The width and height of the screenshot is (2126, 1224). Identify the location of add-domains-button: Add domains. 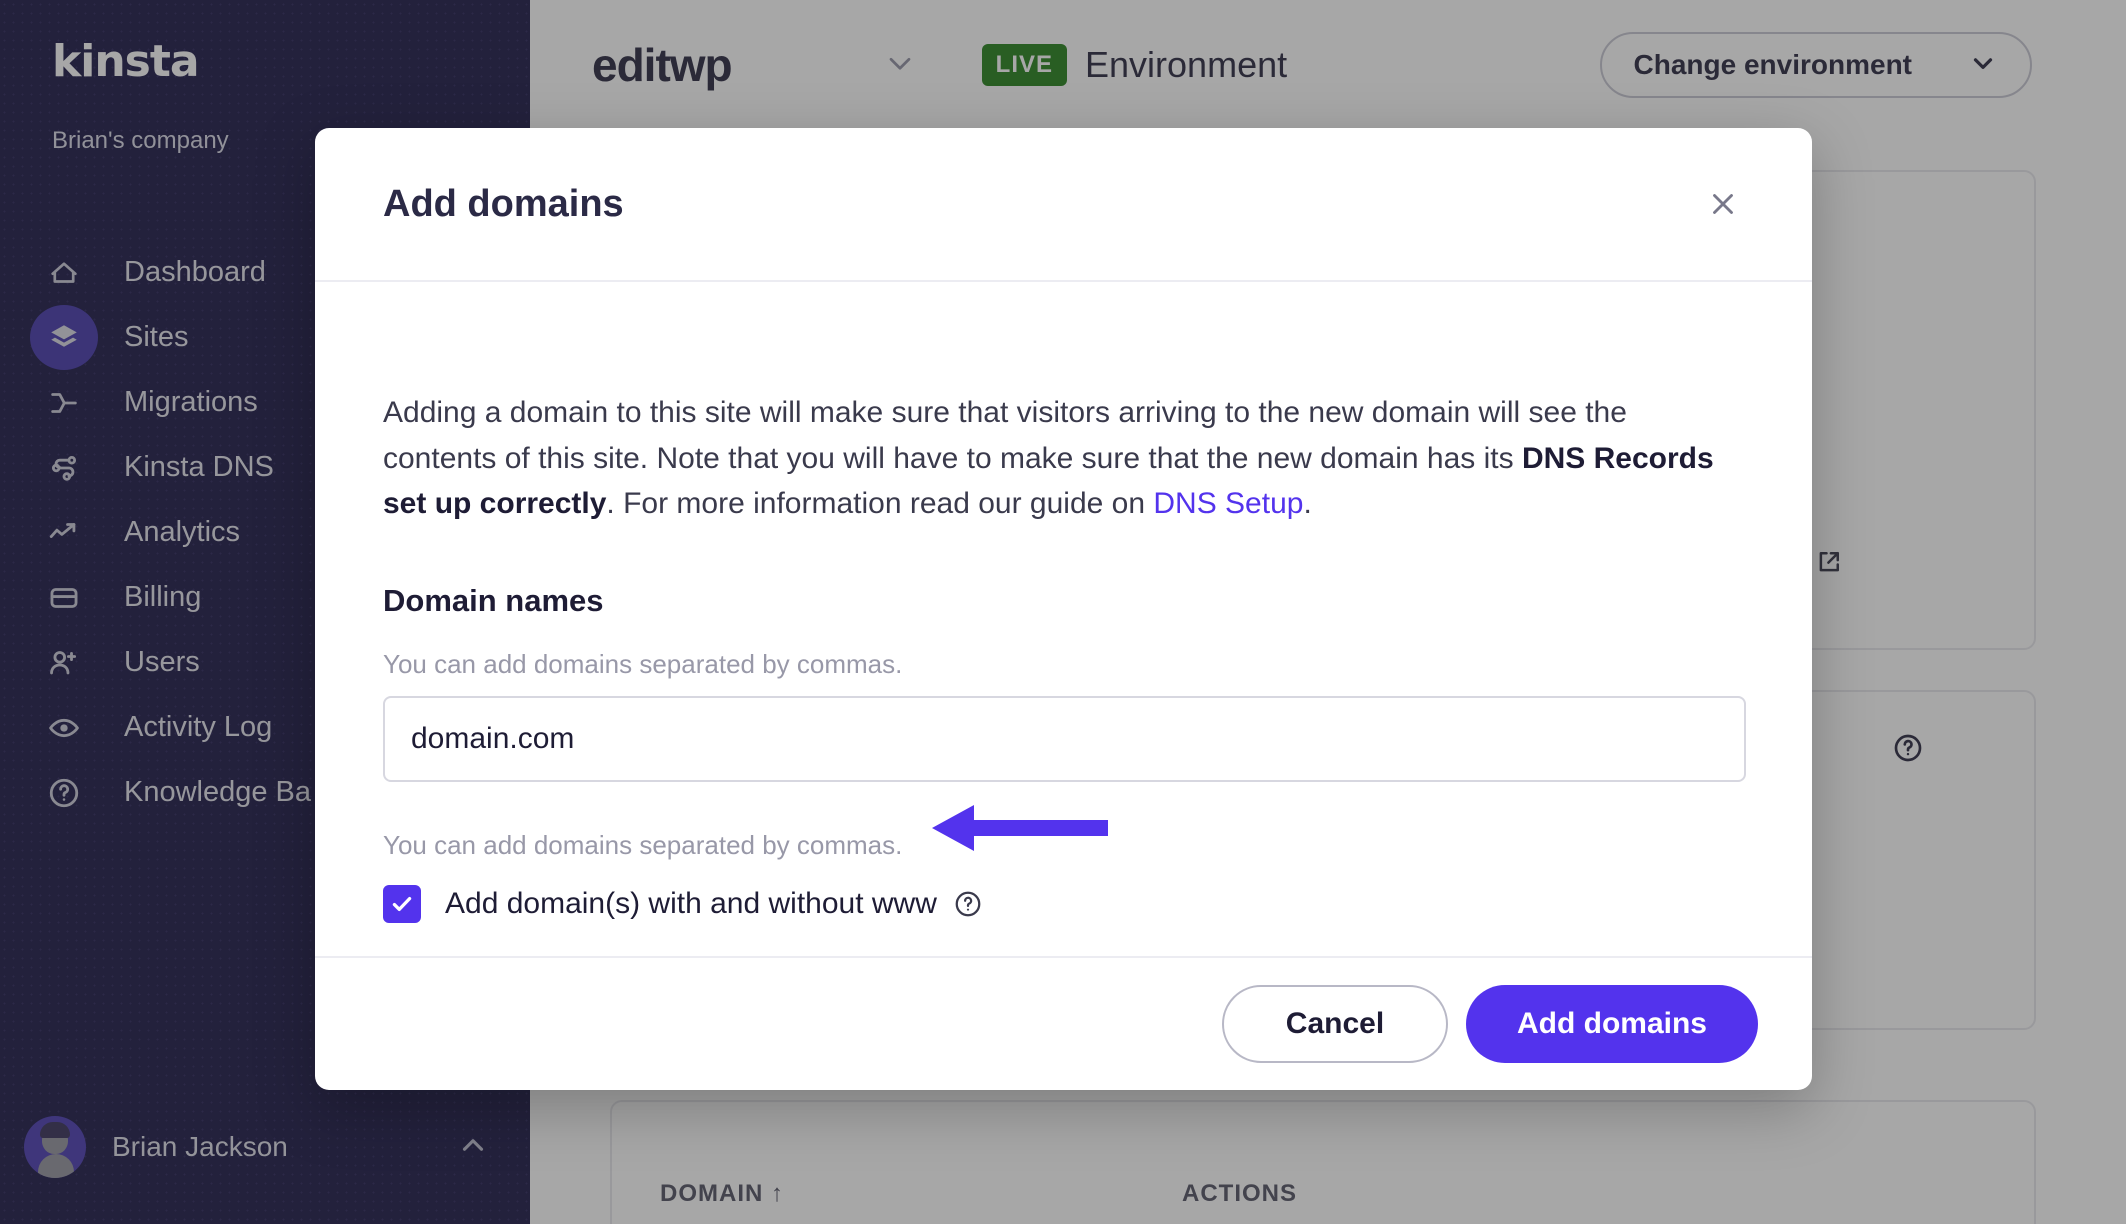
(1612, 1024).